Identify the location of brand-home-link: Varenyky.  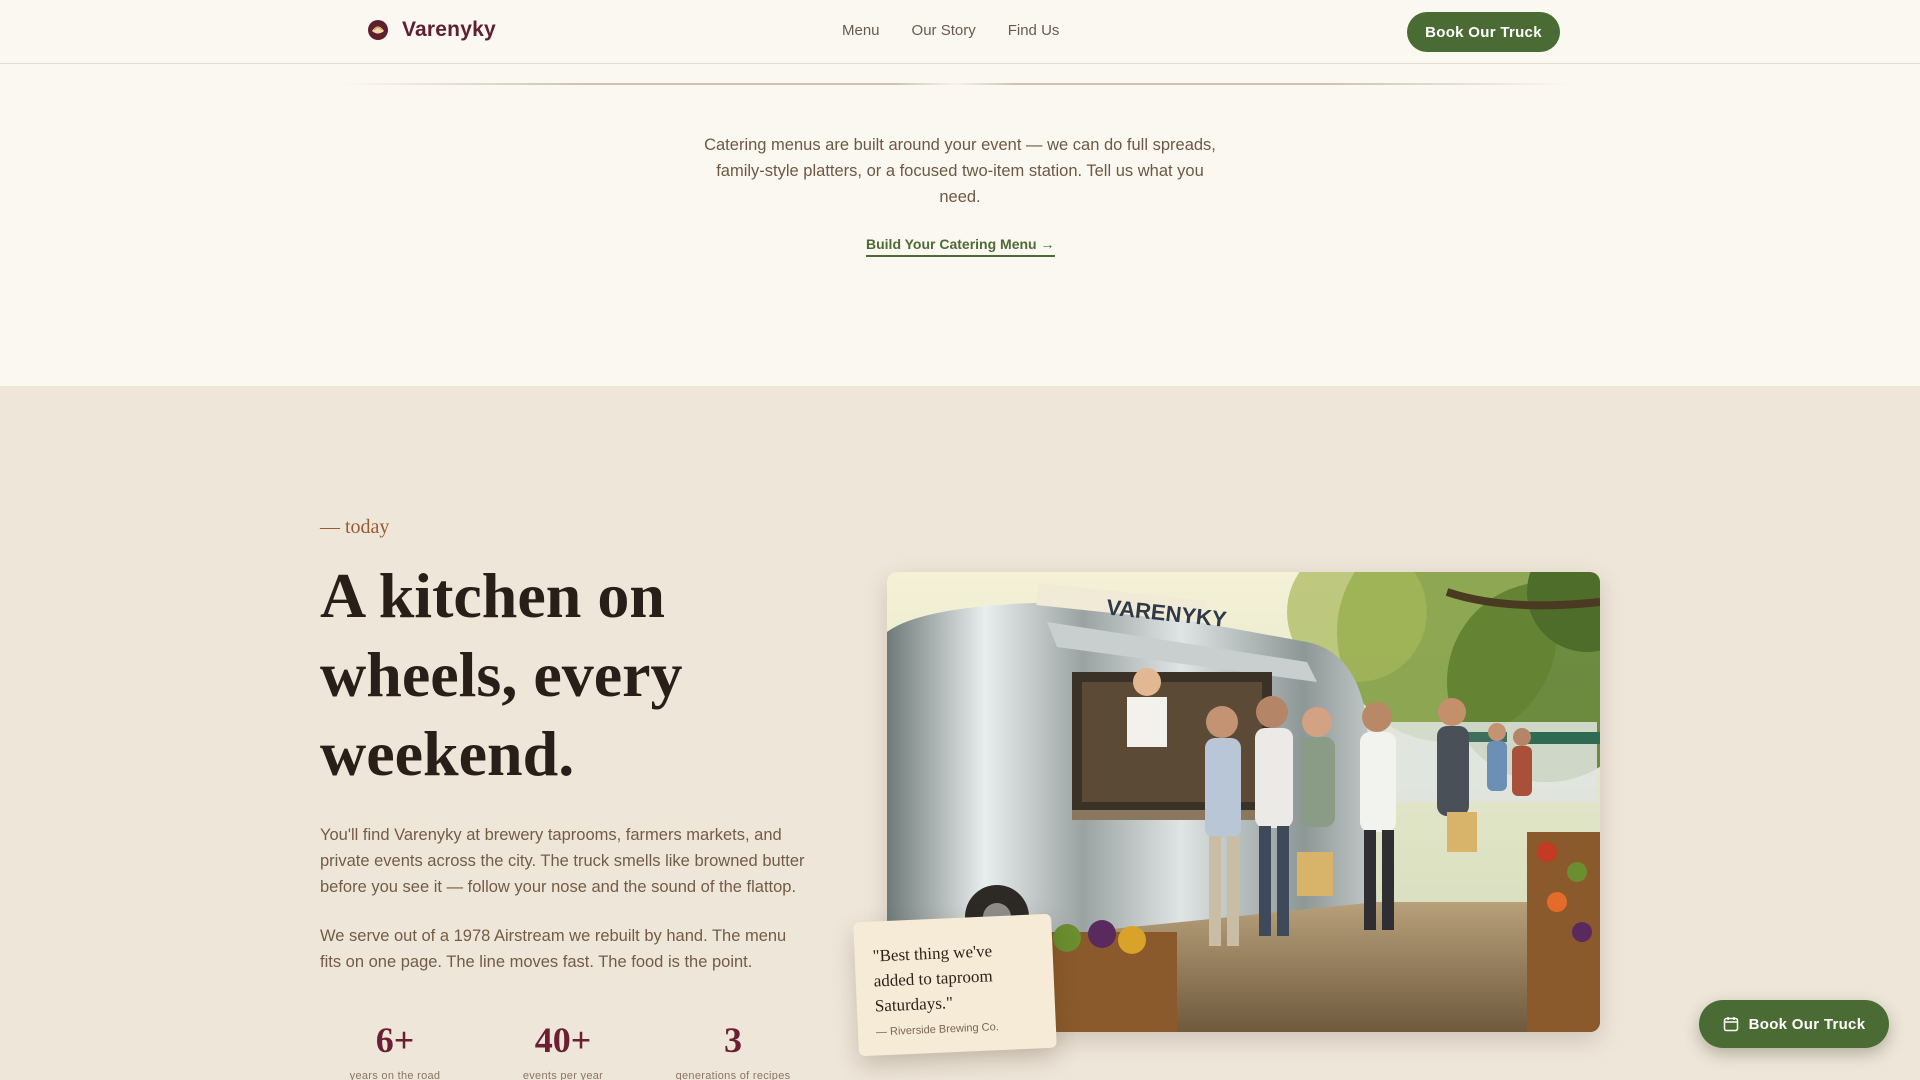
(431, 30).